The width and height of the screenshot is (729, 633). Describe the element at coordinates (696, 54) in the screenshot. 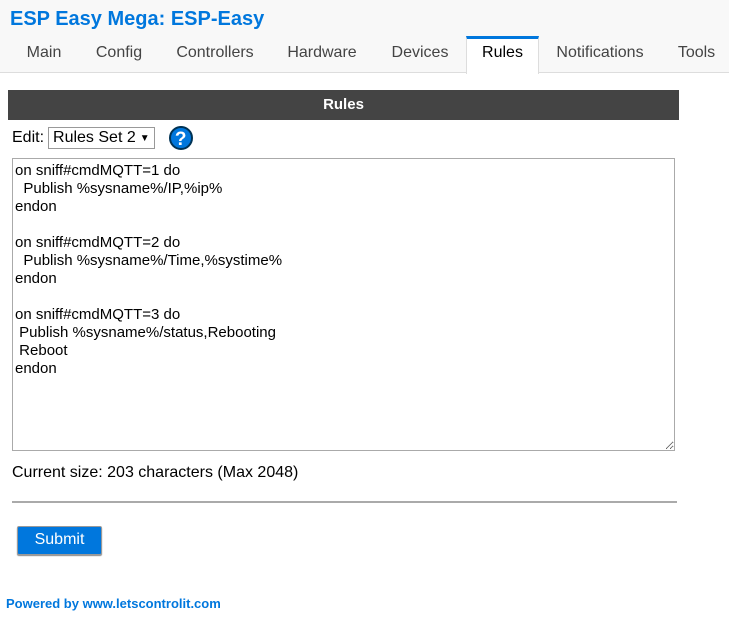

I see `tab-tools: Tools` at that location.